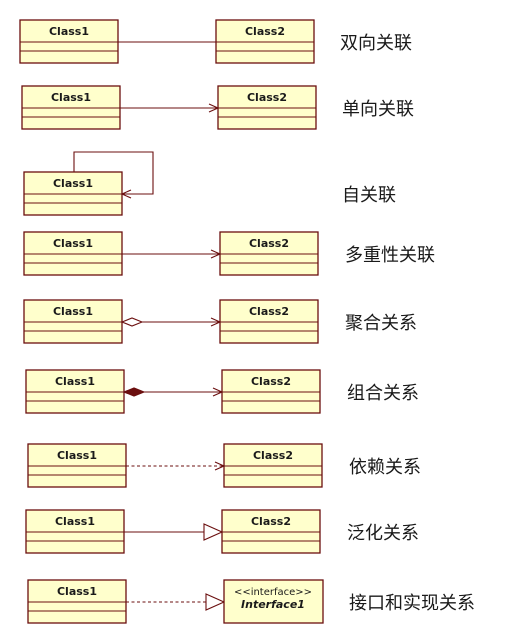  I want to click on relation-dependency: Class1 Class2 依赖关系, so click(224, 465).